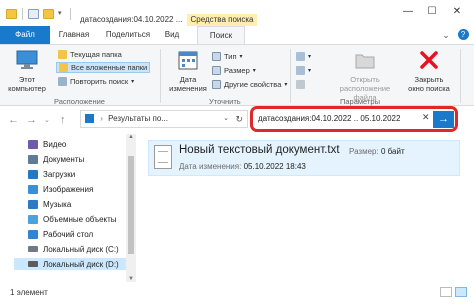 The image size is (474, 307). What do you see at coordinates (25, 35) in the screenshot?
I see `tab-file: Файл` at bounding box center [25, 35].